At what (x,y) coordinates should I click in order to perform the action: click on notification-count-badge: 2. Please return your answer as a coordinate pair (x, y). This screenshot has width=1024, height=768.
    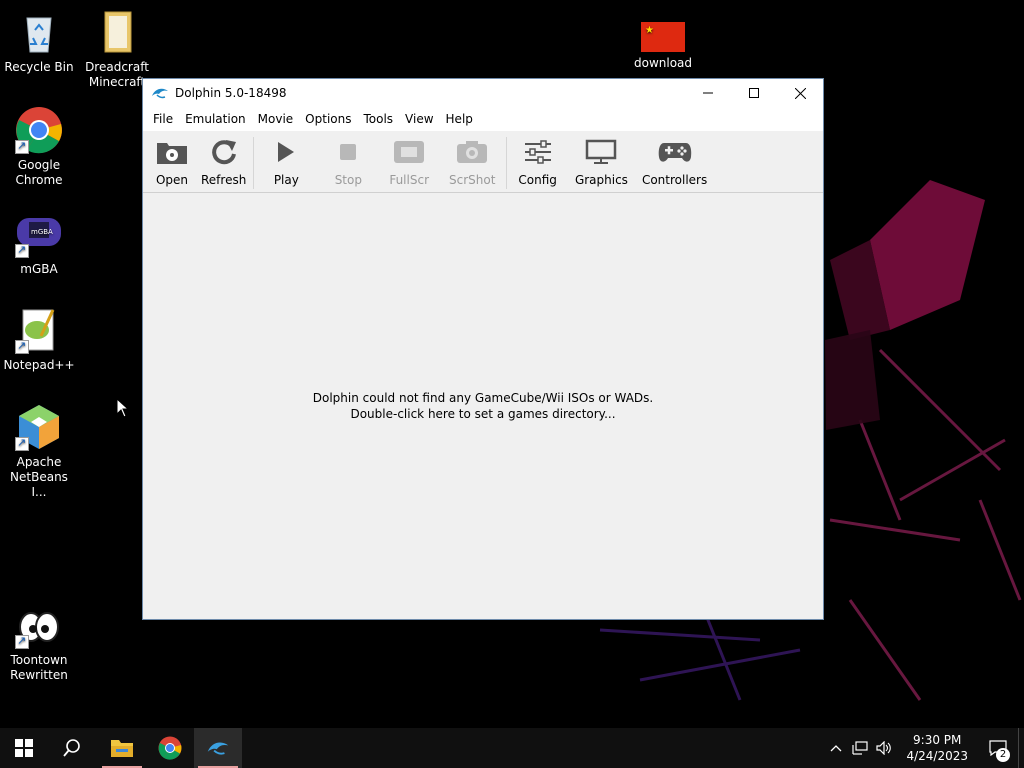
    Looking at the image, I should click on (1003, 755).